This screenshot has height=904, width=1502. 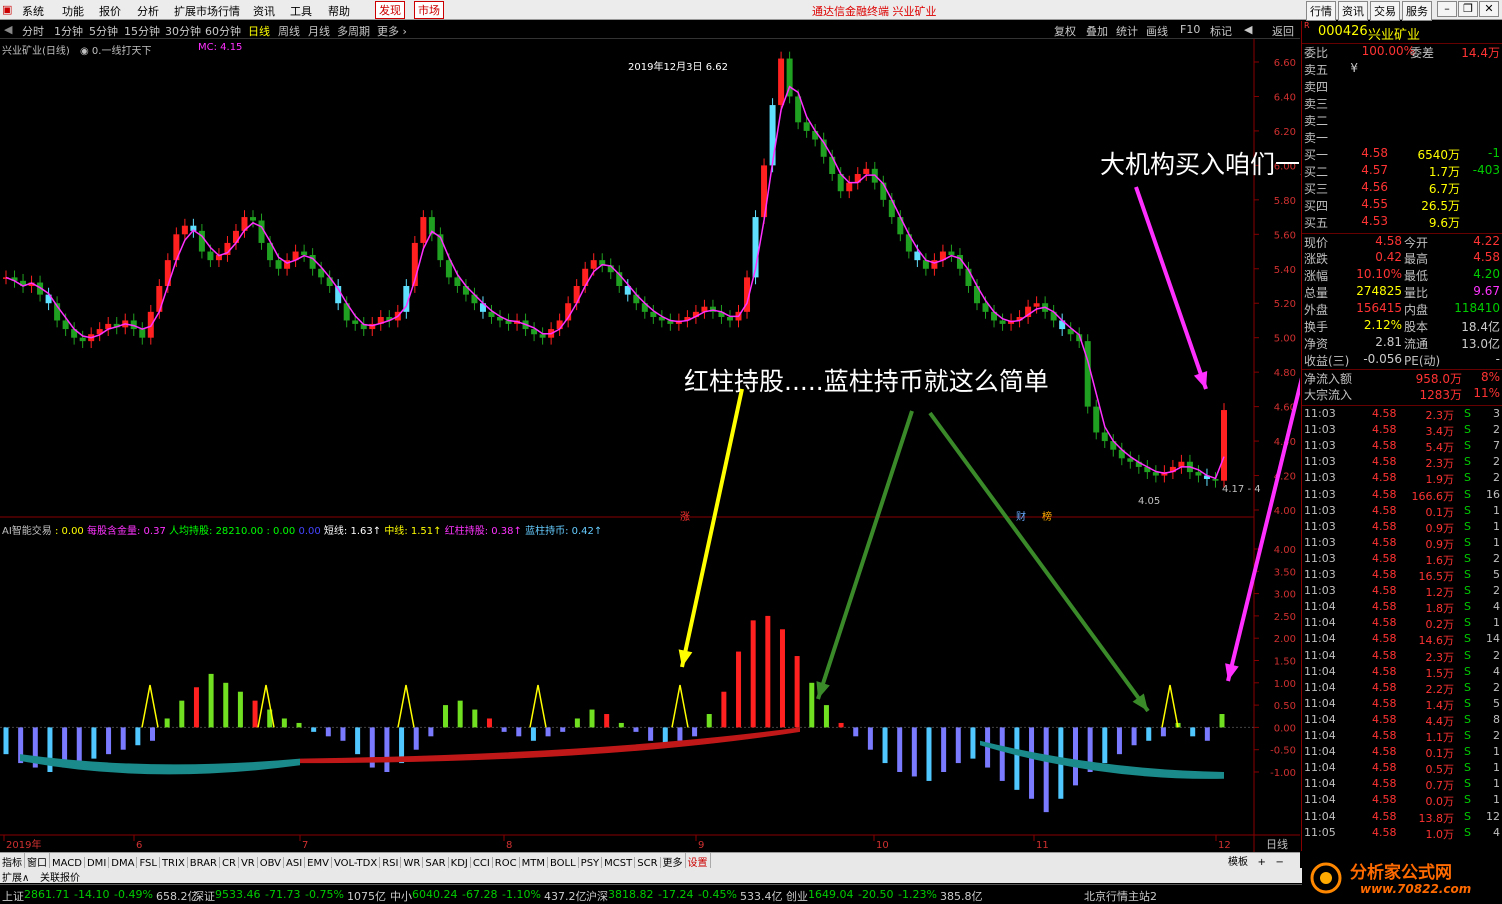 What do you see at coordinates (1283, 31) in the screenshot?
I see `tool-return: 返回` at bounding box center [1283, 31].